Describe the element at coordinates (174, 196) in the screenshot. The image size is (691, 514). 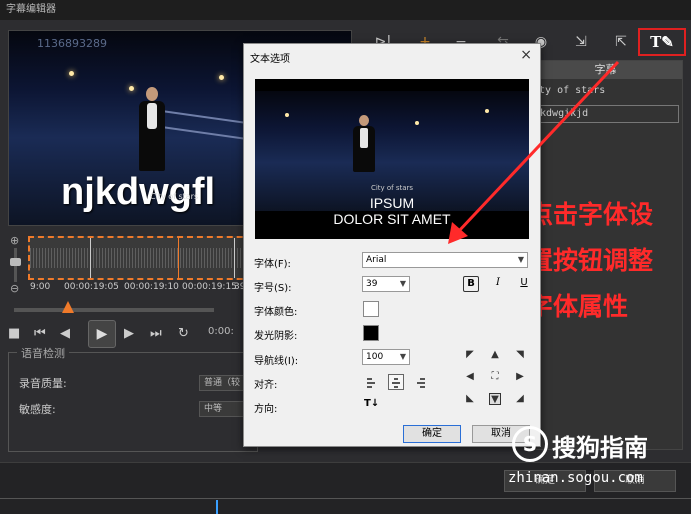
I see `preview-city: City of stars` at that location.